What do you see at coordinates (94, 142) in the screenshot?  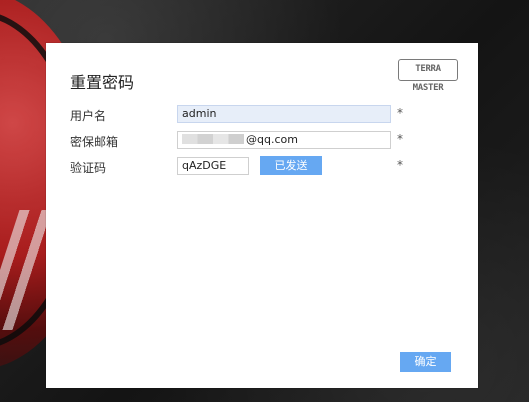 I see `email-label: 密保邮箱` at bounding box center [94, 142].